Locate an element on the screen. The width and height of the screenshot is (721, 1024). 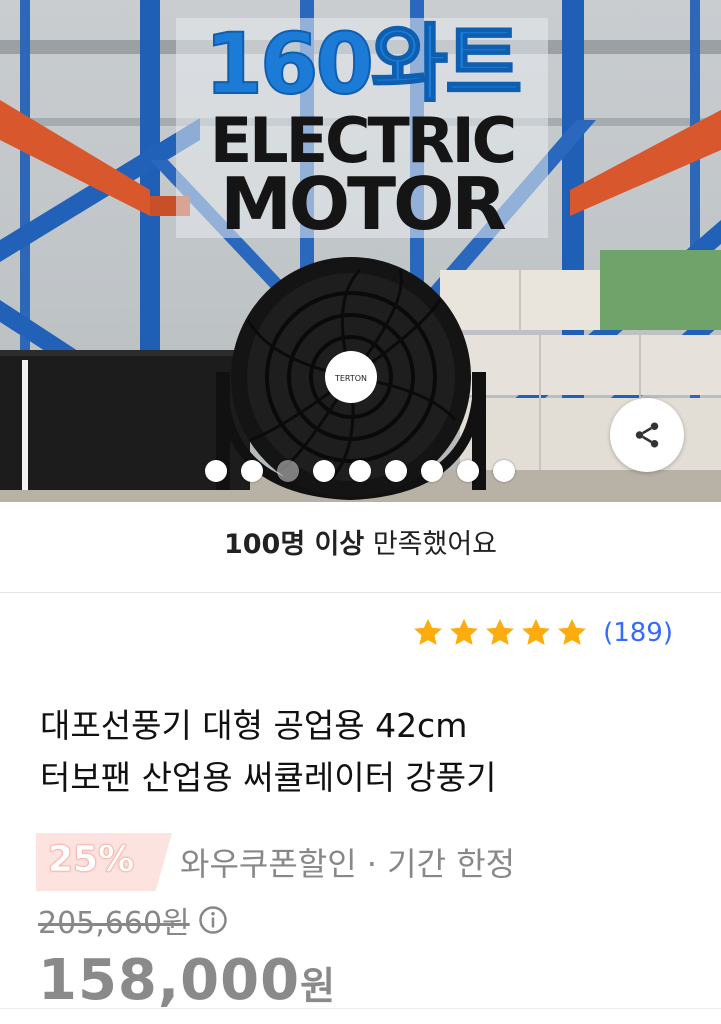
share-button is located at coordinates (647, 435).